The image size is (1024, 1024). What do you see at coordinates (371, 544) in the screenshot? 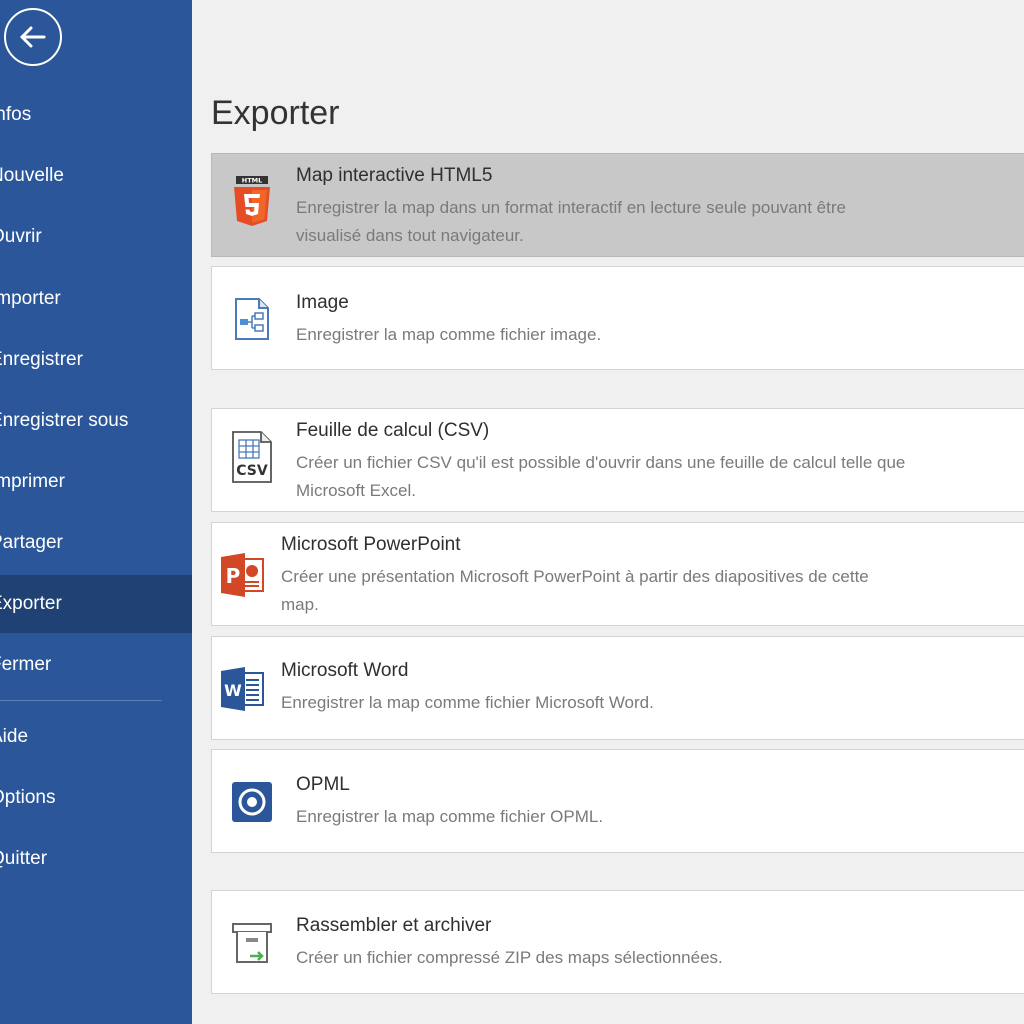
I see `option-title: Microsoft PowerPoint` at bounding box center [371, 544].